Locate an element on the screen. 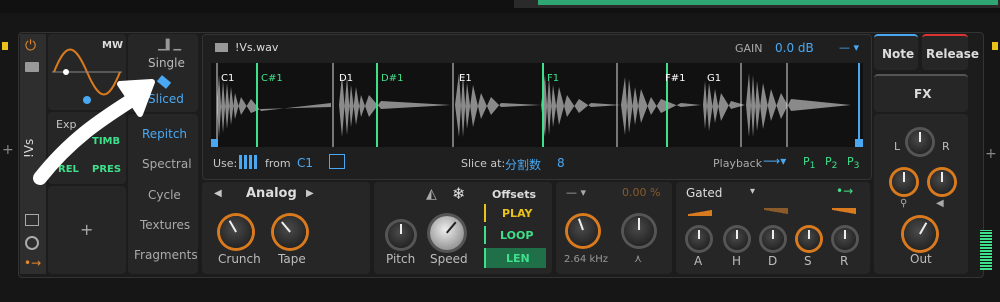 The height and width of the screenshot is (302, 1000). note-button: Note is located at coordinates (896, 52).